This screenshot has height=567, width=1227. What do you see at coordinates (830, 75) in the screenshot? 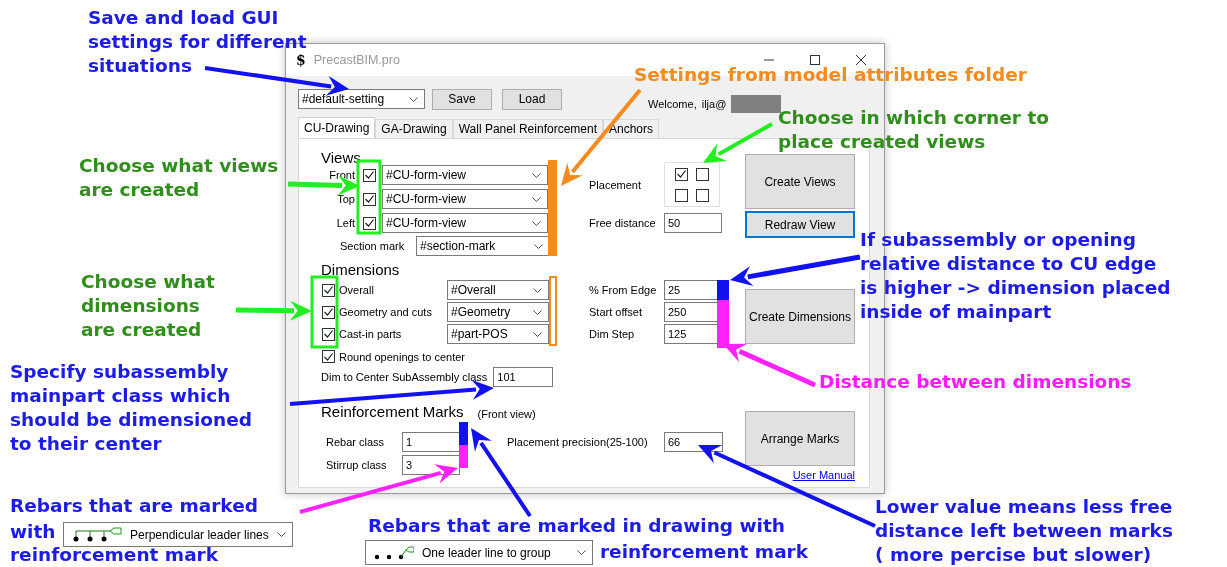
I see `annotation-text: Settings from model attributes folder` at bounding box center [830, 75].